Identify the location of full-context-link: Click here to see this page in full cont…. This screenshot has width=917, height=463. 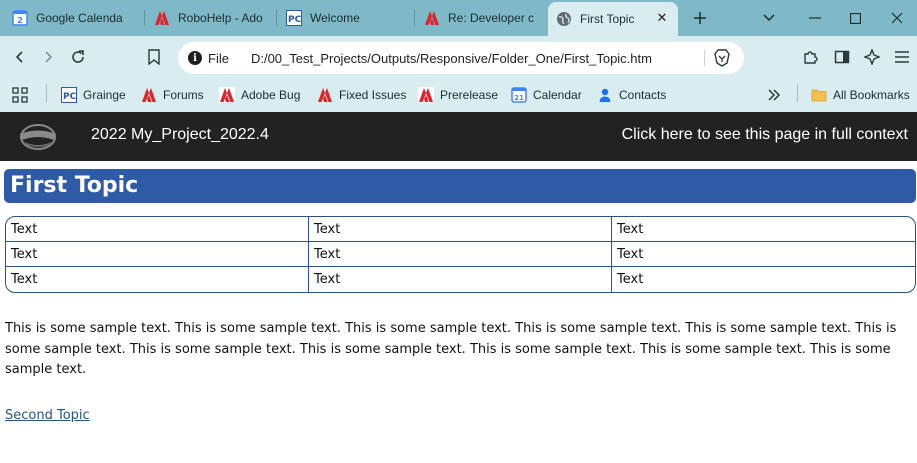
(765, 135).